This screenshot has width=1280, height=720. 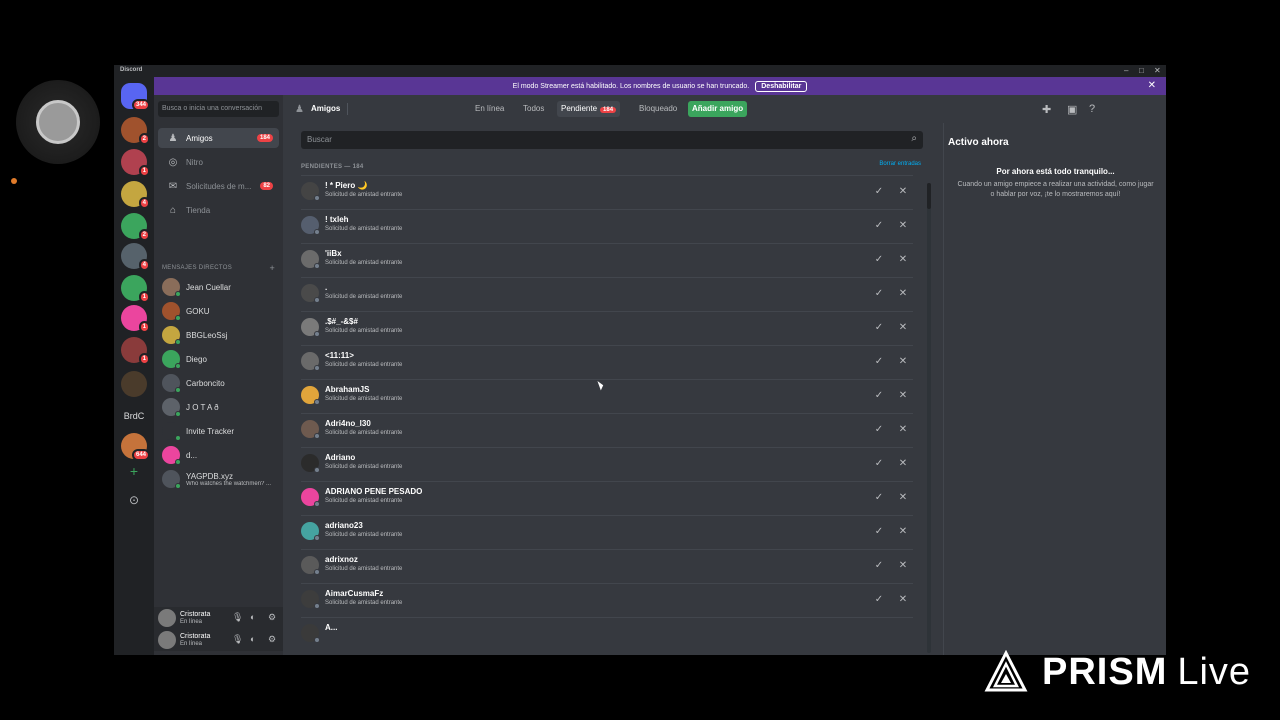 I want to click on disable-streamer-button: Deshabilitar, so click(x=781, y=86).